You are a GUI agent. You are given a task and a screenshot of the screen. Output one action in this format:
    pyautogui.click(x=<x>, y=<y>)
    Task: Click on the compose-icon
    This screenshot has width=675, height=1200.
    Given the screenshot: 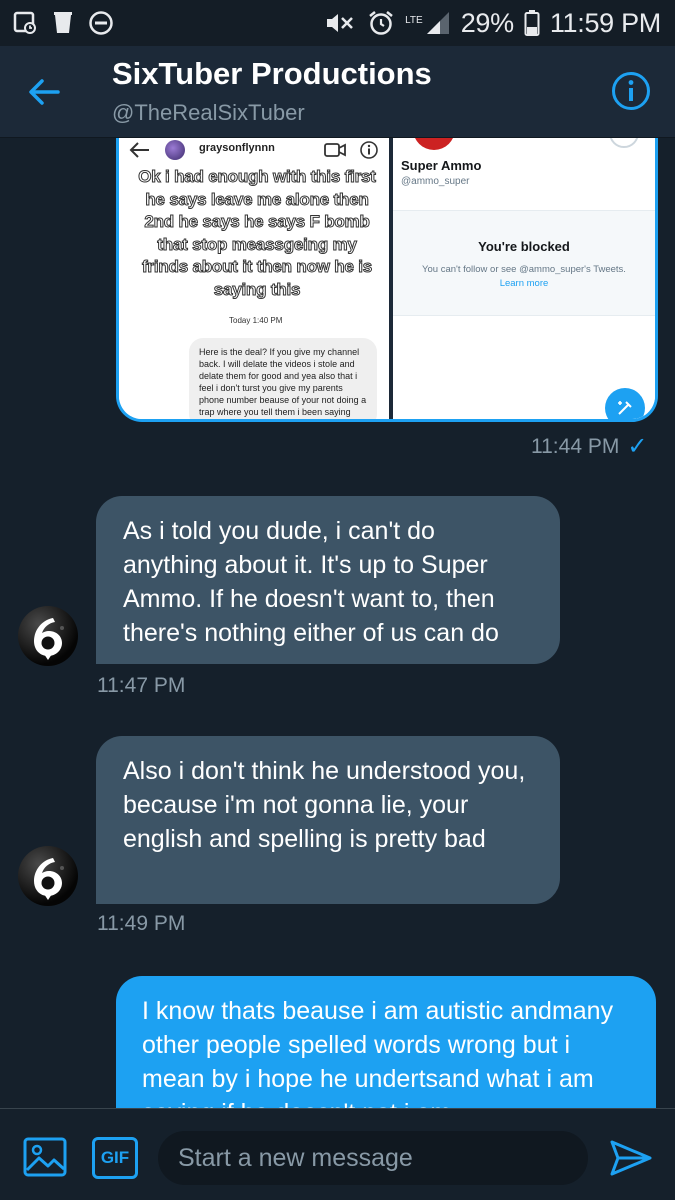 What is the action you would take?
    pyautogui.click(x=625, y=408)
    